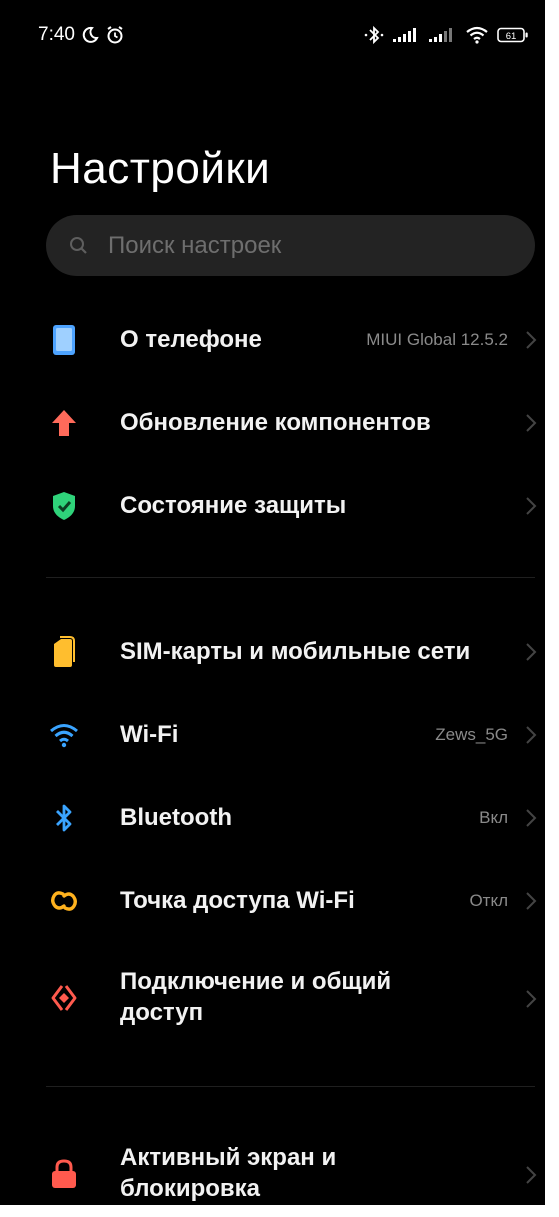 This screenshot has height=1217, width=559. Describe the element at coordinates (471, 734) in the screenshot. I see `settings-item-value: Zews_5G` at that location.